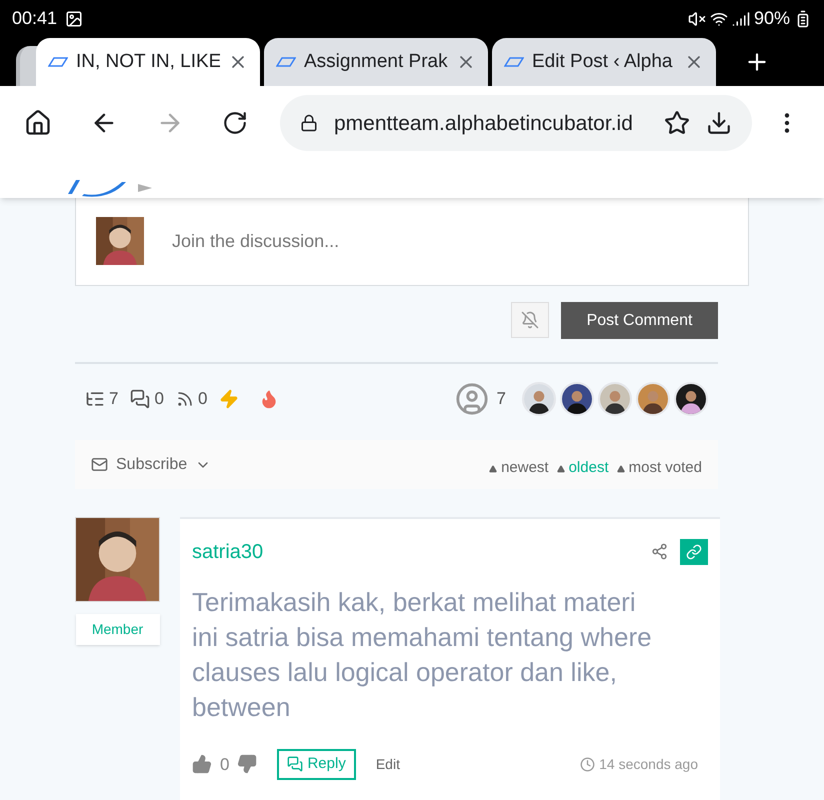 This screenshot has height=800, width=824. I want to click on thumbs-down-icon, so click(247, 764).